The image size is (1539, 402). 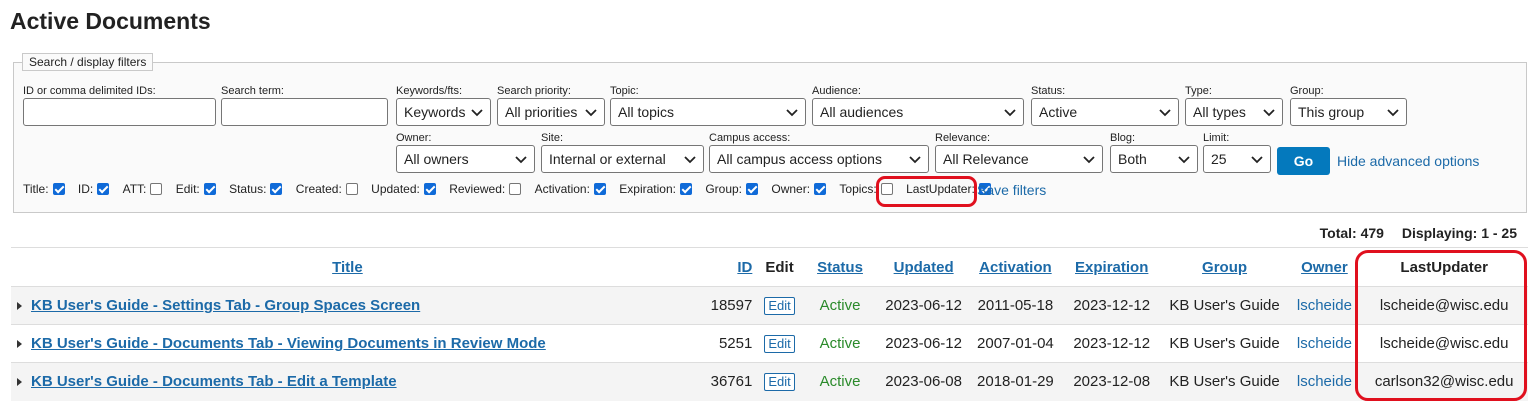 I want to click on limit-label: Limit:, so click(x=1216, y=138).